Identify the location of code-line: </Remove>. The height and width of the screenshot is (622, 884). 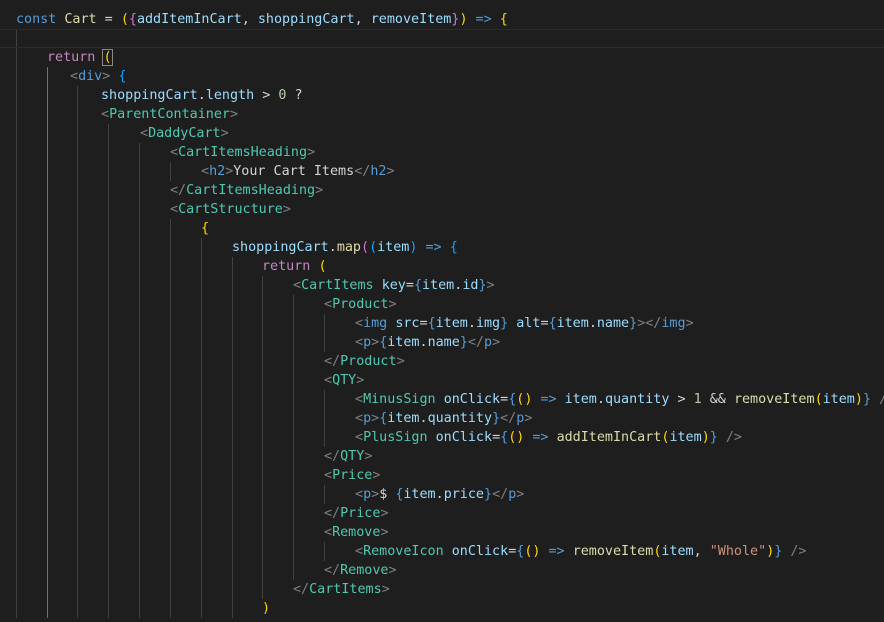
(442, 570).